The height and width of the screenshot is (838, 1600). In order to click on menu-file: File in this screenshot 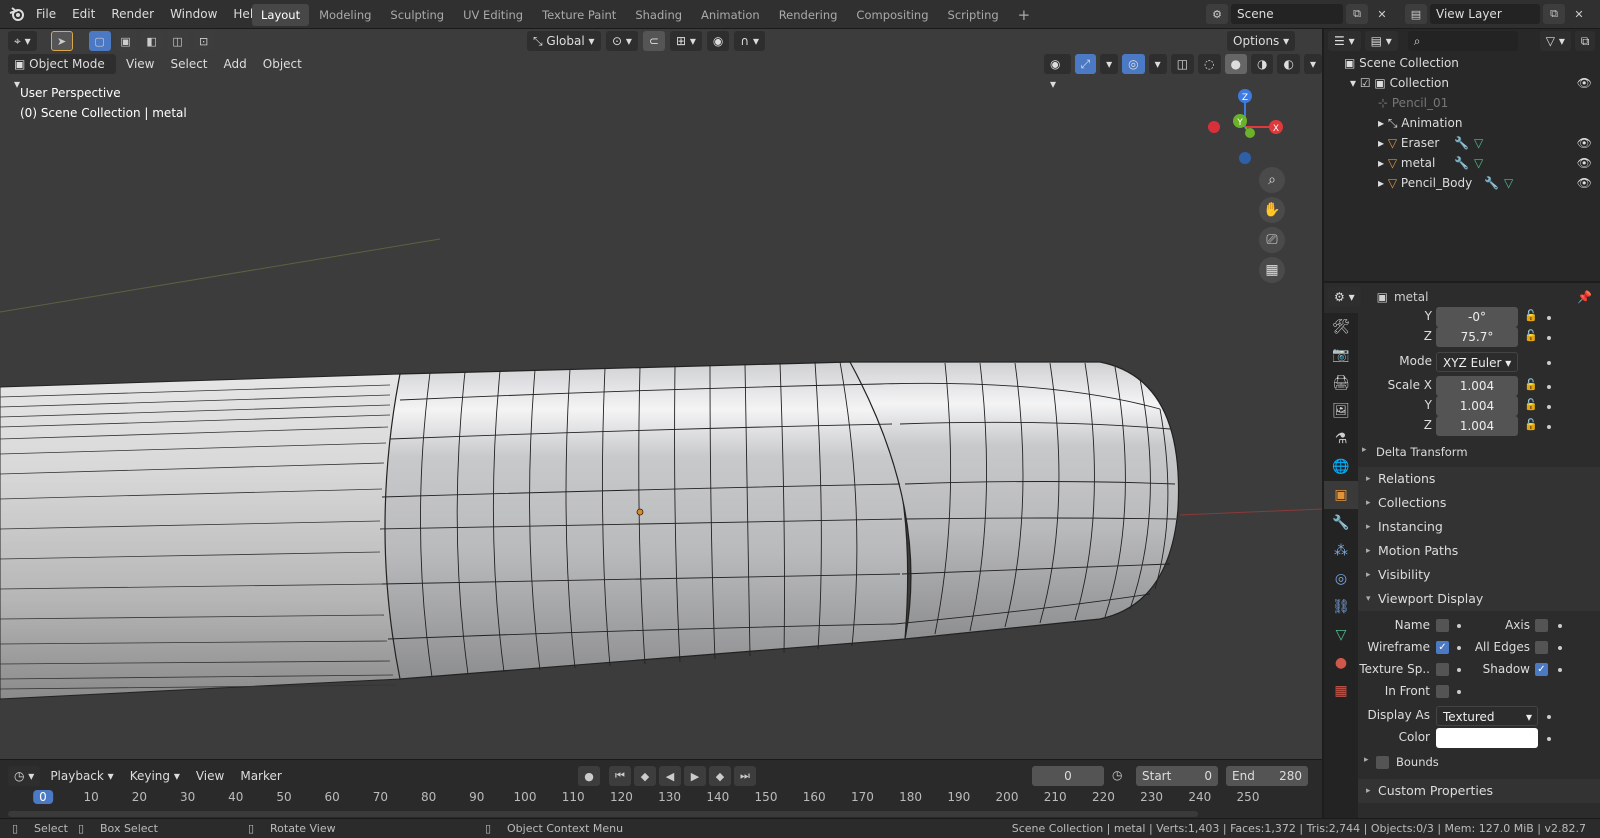, I will do `click(46, 14)`.